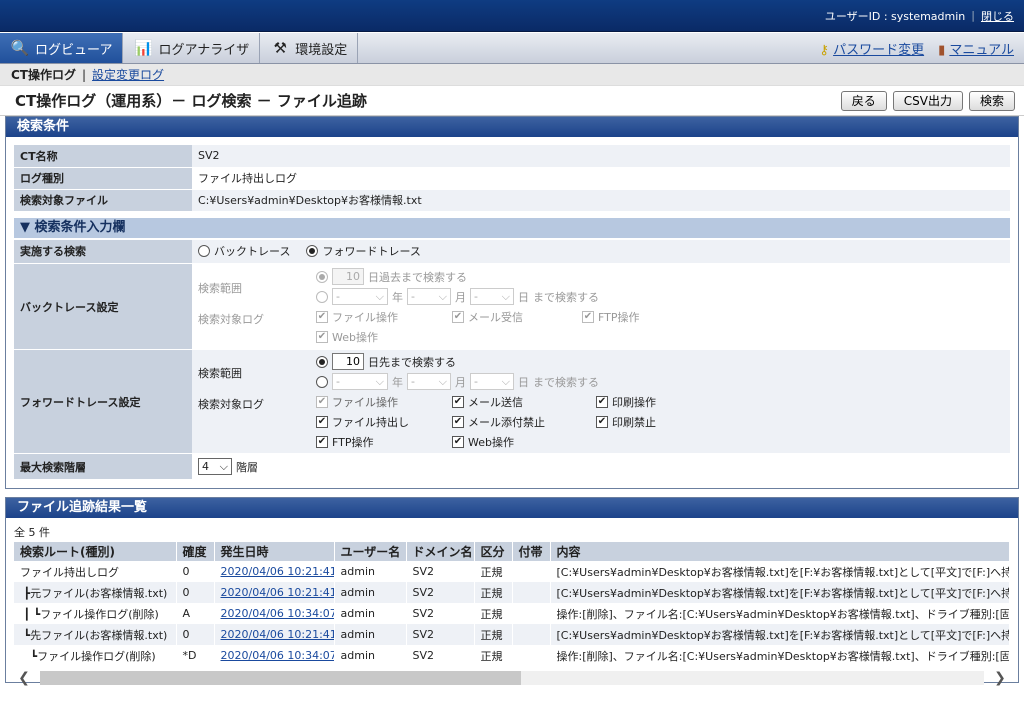 This screenshot has width=1024, height=708. I want to click on column-header: ユーザー名, so click(370, 551).